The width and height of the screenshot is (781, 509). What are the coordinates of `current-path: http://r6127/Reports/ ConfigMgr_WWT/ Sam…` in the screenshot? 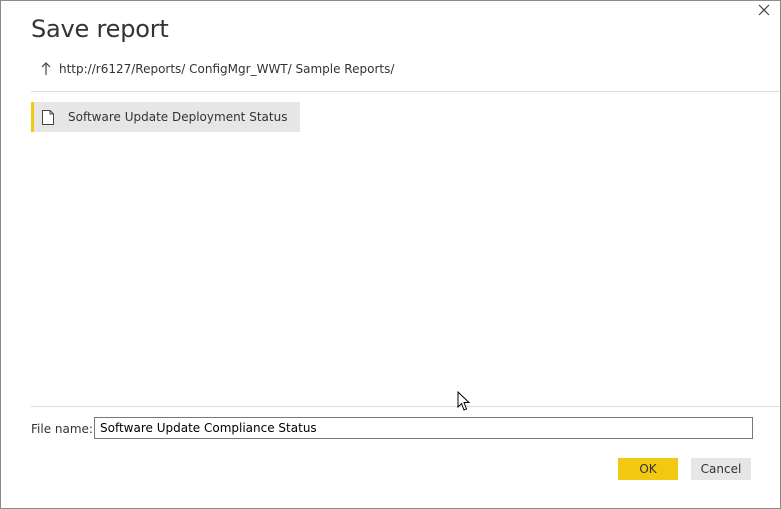 It's located at (226, 69).